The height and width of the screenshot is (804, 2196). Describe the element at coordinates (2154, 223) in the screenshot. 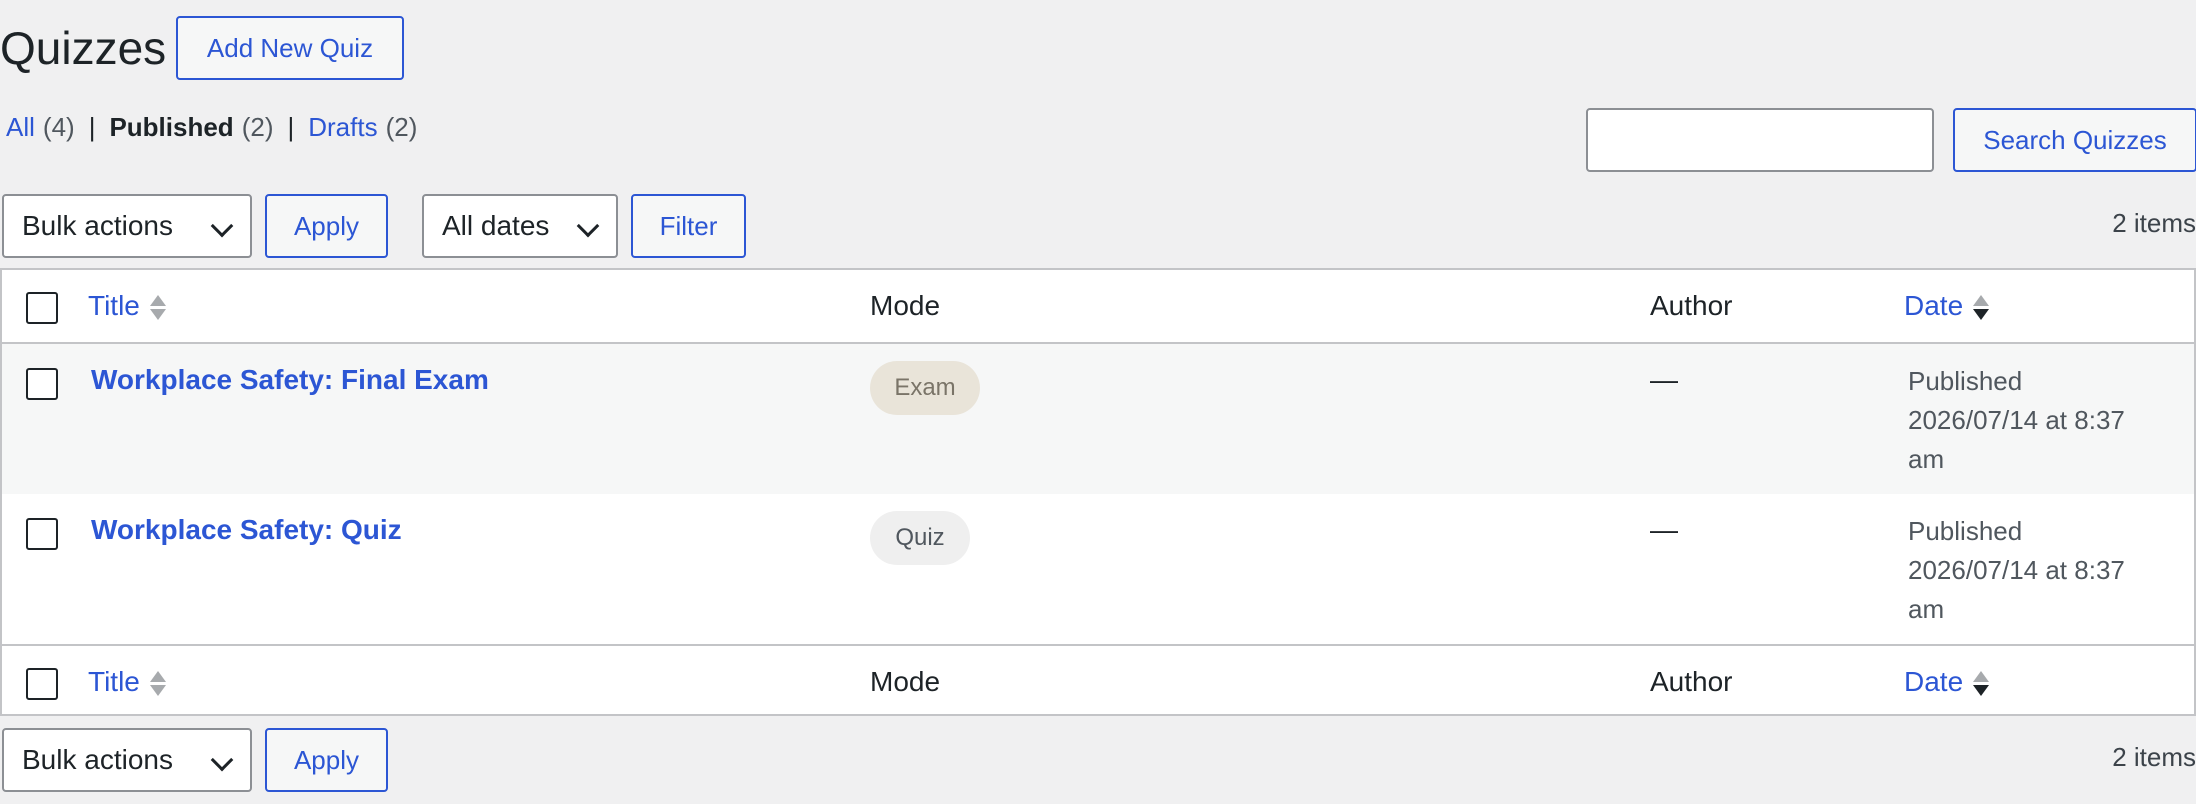

I see `items-count: 2 items` at that location.